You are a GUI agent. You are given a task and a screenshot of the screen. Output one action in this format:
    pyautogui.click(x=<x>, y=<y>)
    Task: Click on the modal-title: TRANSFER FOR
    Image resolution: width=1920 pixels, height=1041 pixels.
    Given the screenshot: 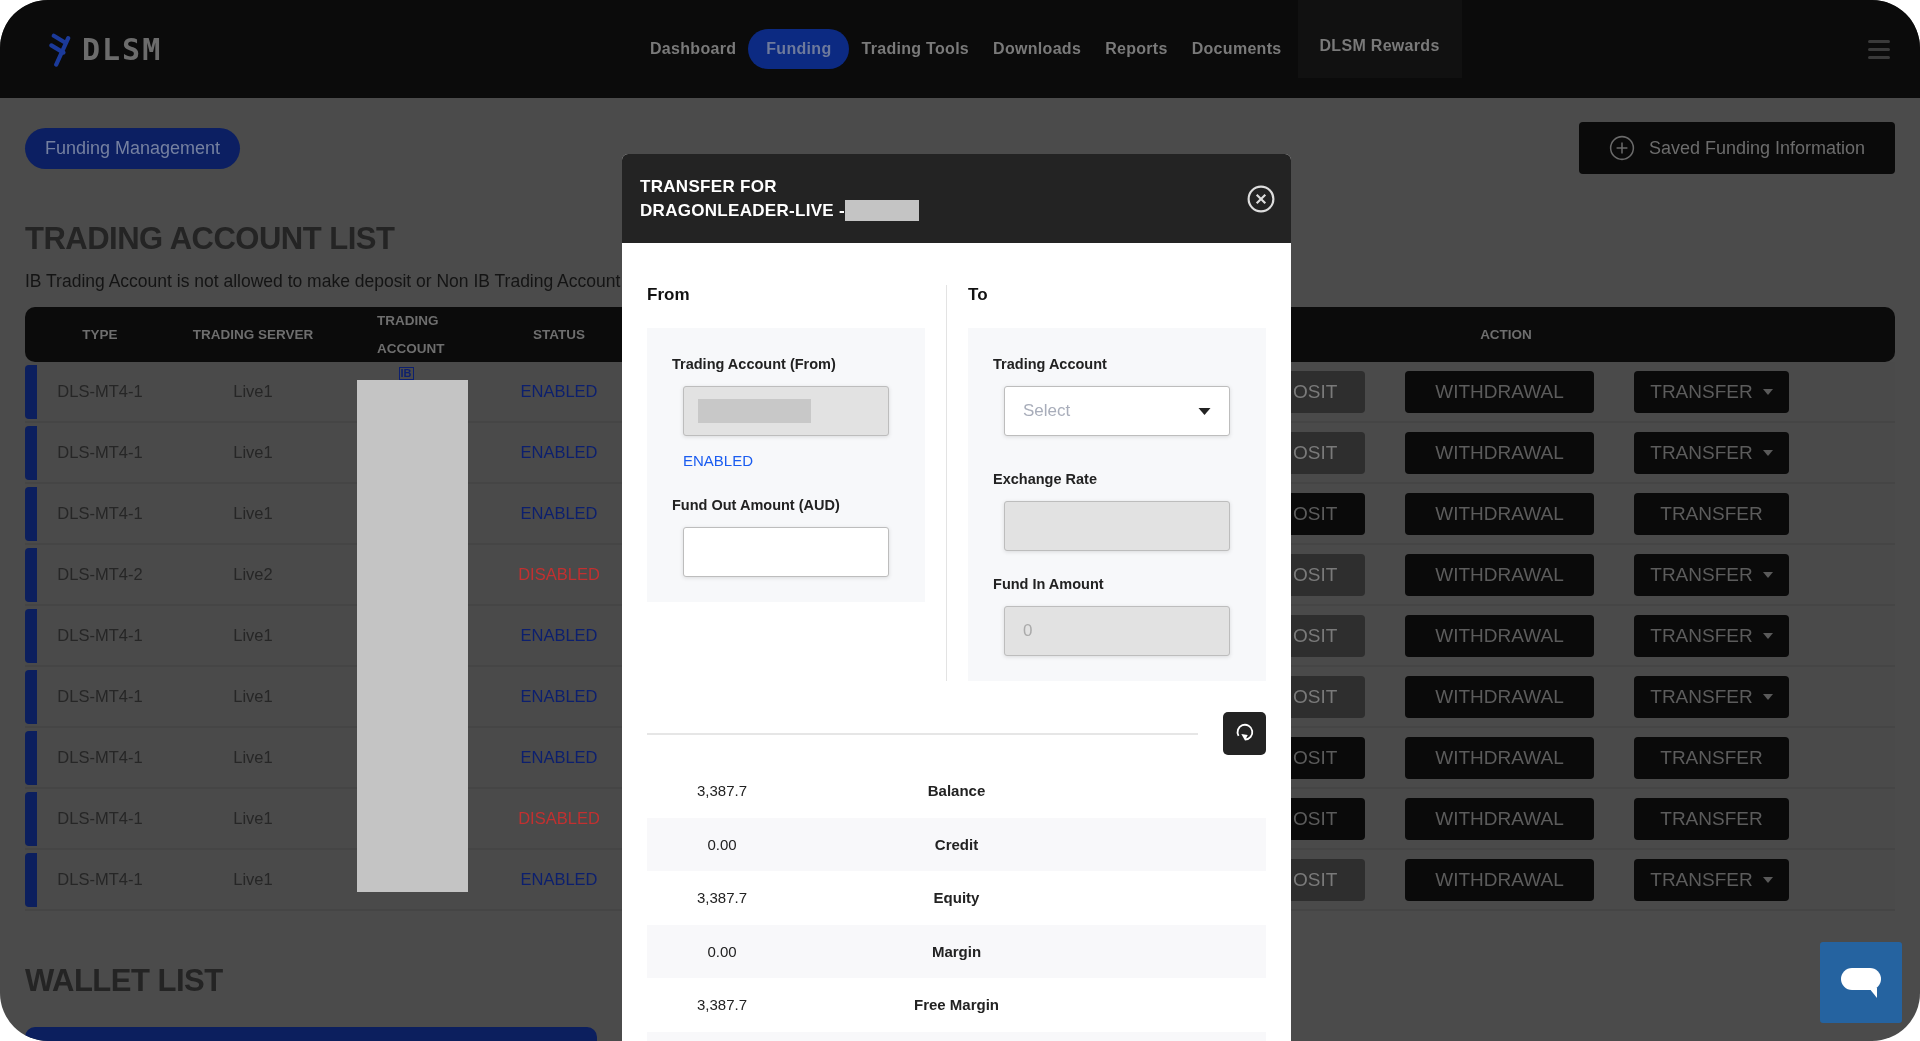 What is the action you would take?
    pyautogui.click(x=709, y=186)
    